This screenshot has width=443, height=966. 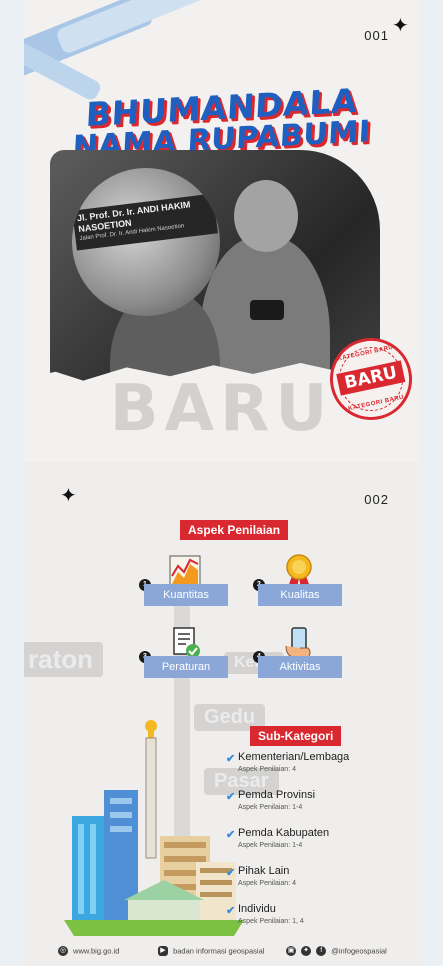 I want to click on youtube-icon: ▶, so click(x=163, y=951).